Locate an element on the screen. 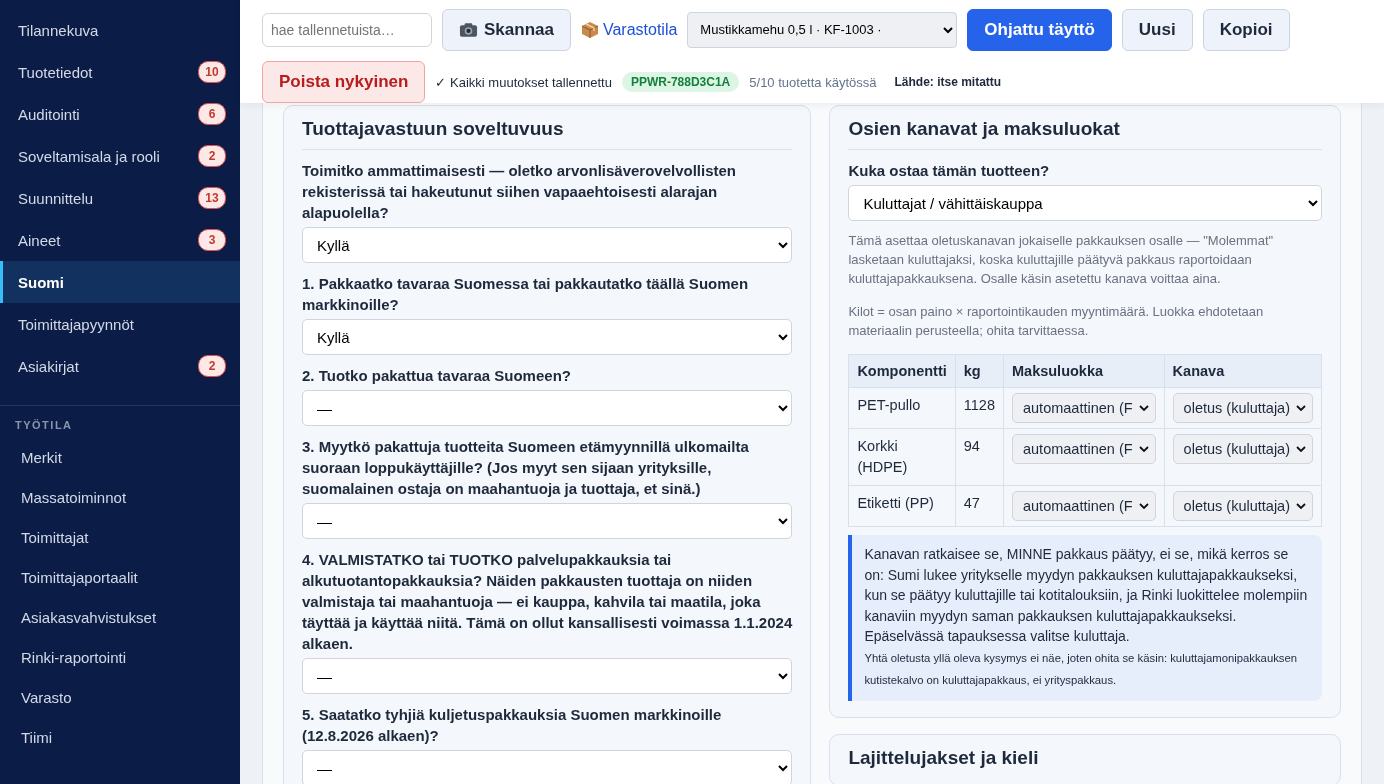  column-header: kg is located at coordinates (979, 371).